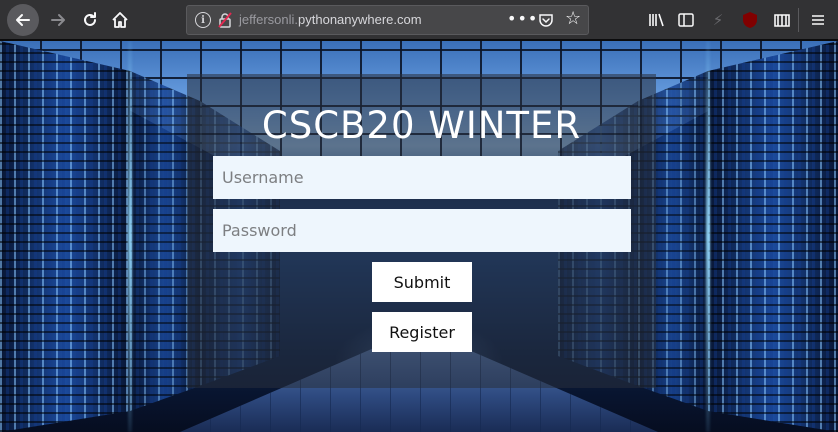 The height and width of the screenshot is (432, 838). What do you see at coordinates (203, 20) in the screenshot?
I see `info-icon: i` at bounding box center [203, 20].